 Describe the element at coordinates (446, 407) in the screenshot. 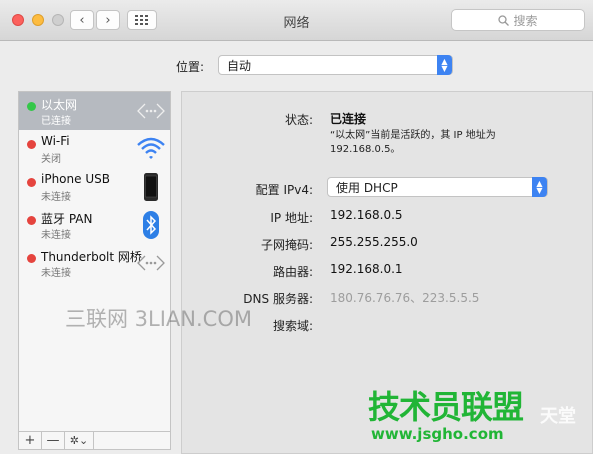

I see `watermark-right-main: 技术员联盟` at that location.